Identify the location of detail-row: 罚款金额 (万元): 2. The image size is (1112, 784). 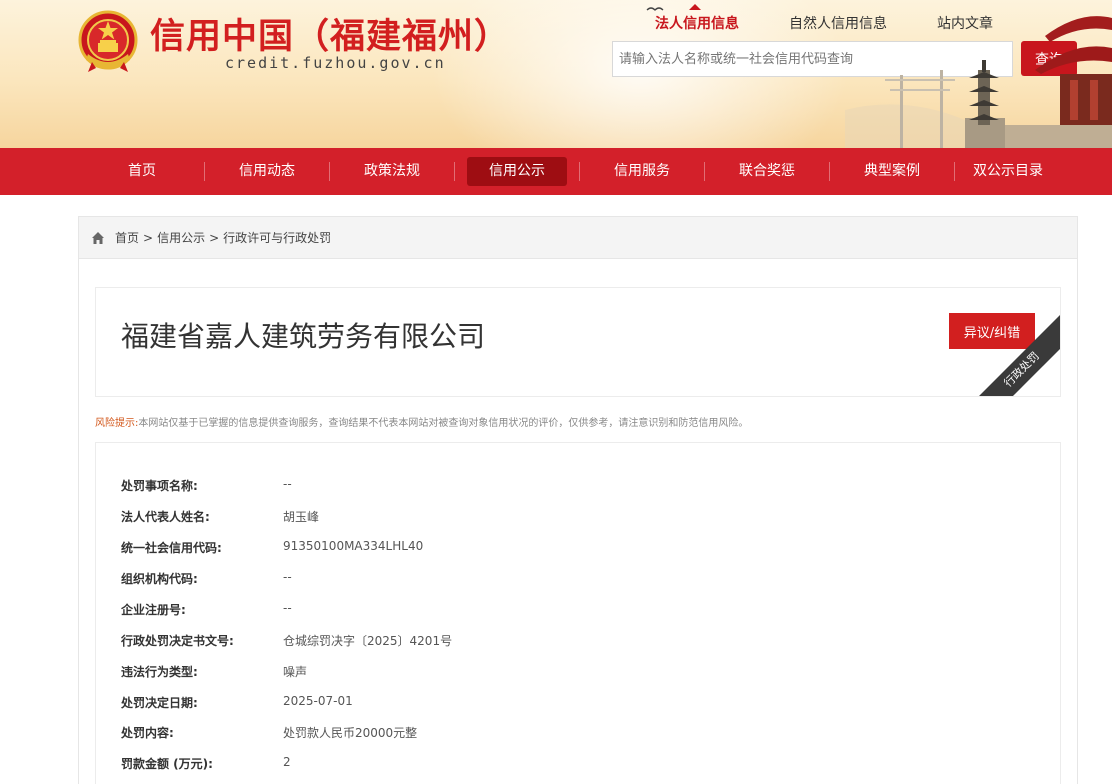
(206, 763).